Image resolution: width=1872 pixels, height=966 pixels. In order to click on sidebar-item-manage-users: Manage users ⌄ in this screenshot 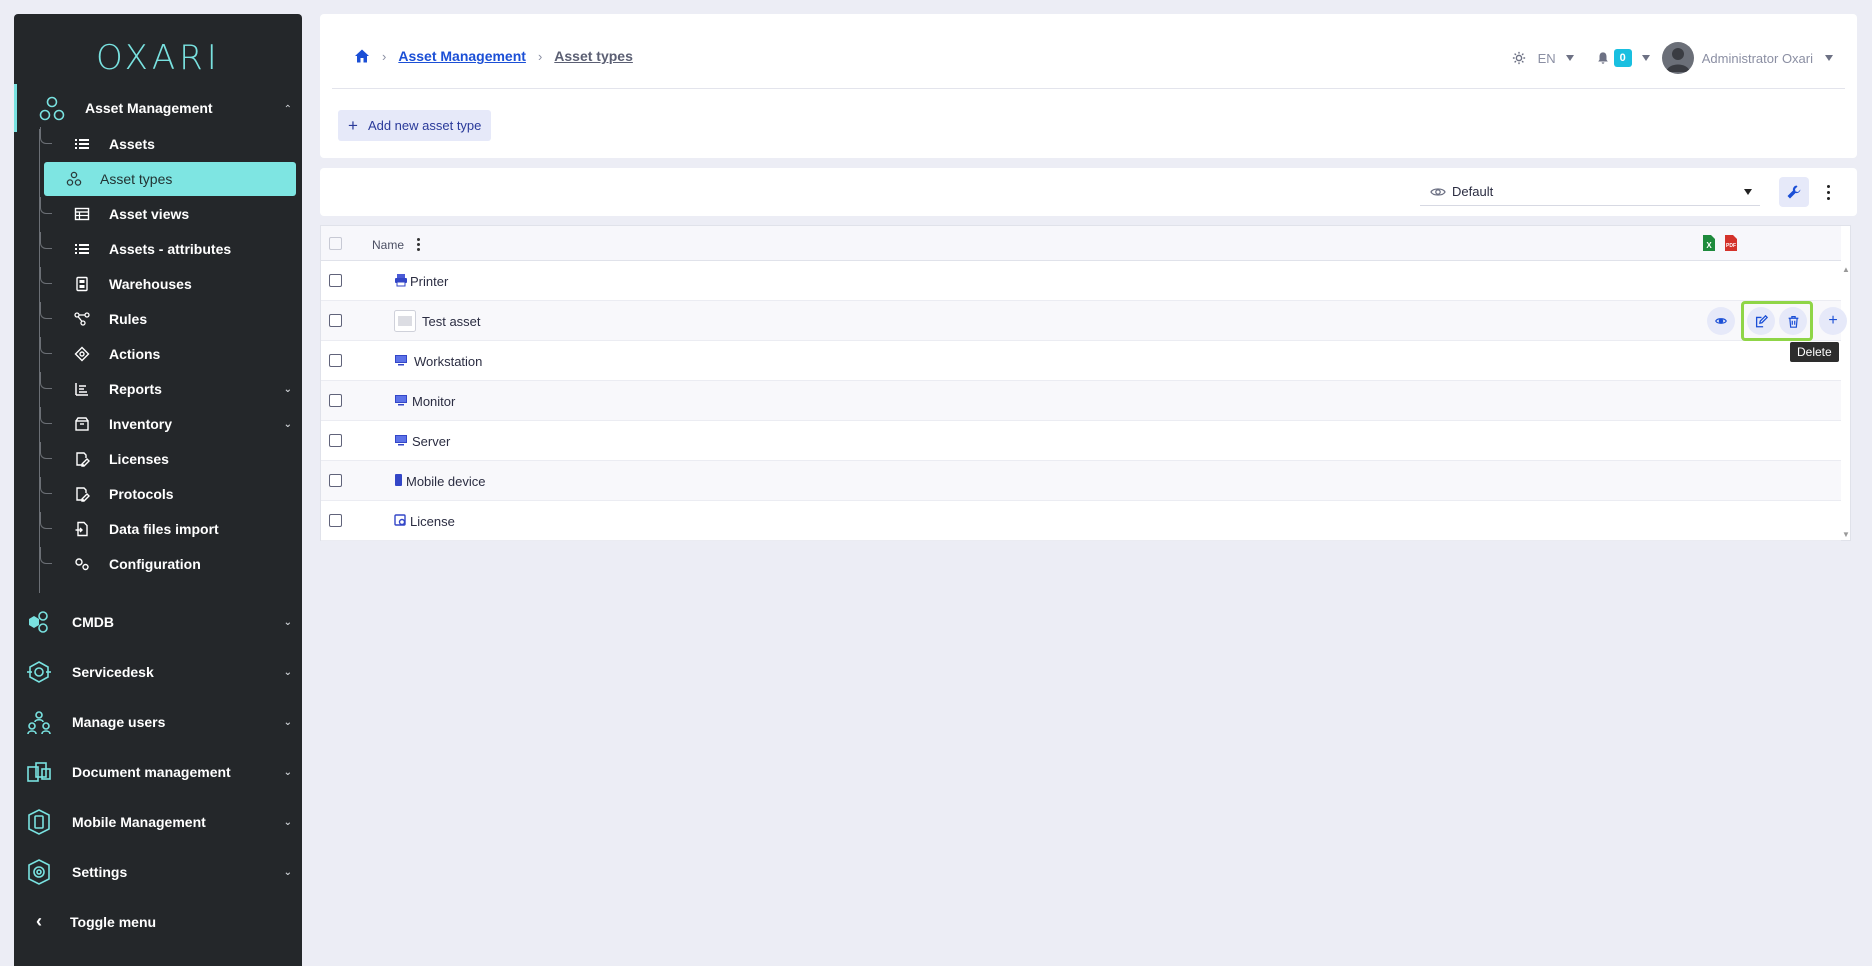, I will do `click(158, 722)`.